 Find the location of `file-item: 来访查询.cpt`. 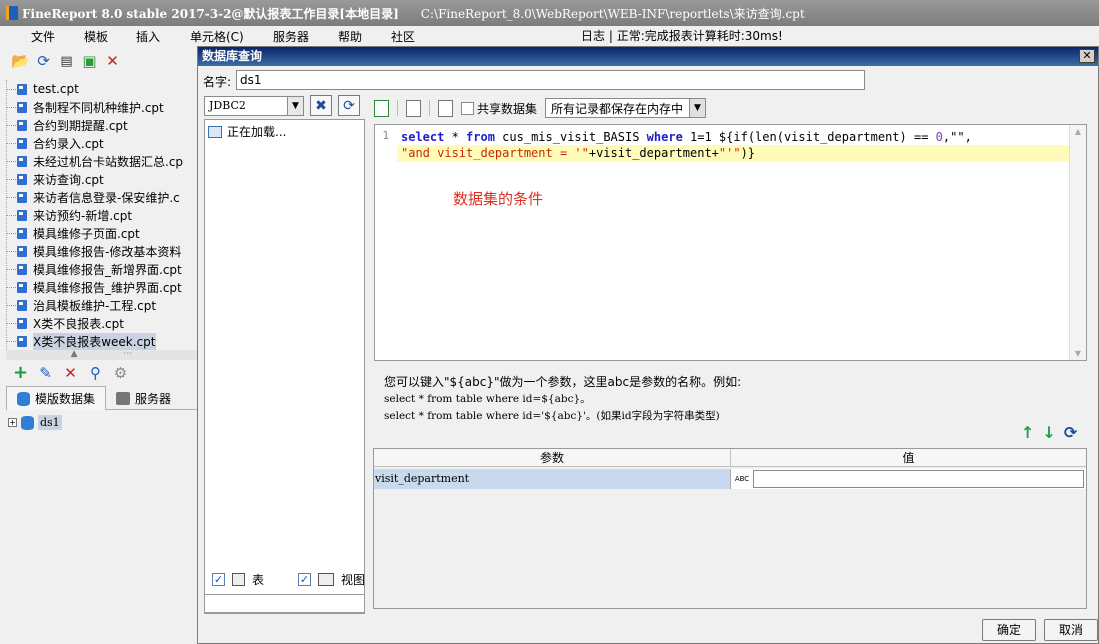

file-item: 来访查询.cpt is located at coordinates (102, 179).